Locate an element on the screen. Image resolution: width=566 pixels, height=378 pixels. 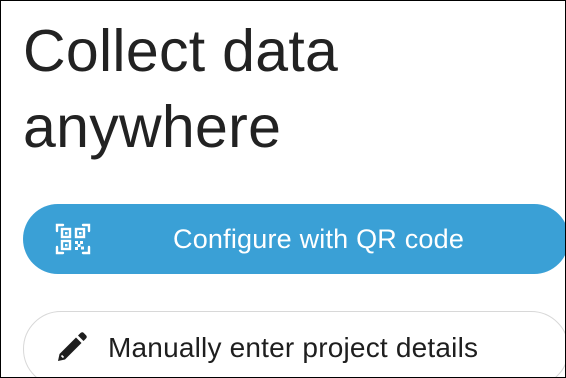
manually-enter-project-details-label: Manually enter project details is located at coordinates (293, 347).